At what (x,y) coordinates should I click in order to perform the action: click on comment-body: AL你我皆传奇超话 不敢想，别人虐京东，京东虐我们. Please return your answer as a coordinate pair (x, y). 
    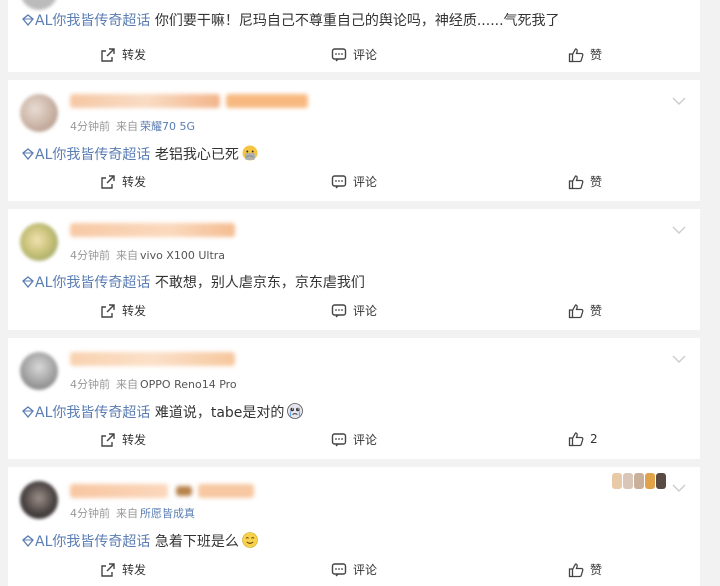
    Looking at the image, I should click on (354, 283).